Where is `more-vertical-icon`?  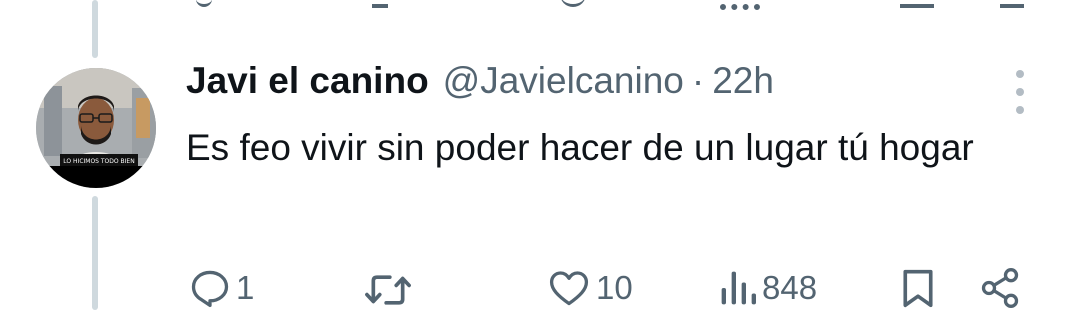
more-vertical-icon is located at coordinates (1020, 92).